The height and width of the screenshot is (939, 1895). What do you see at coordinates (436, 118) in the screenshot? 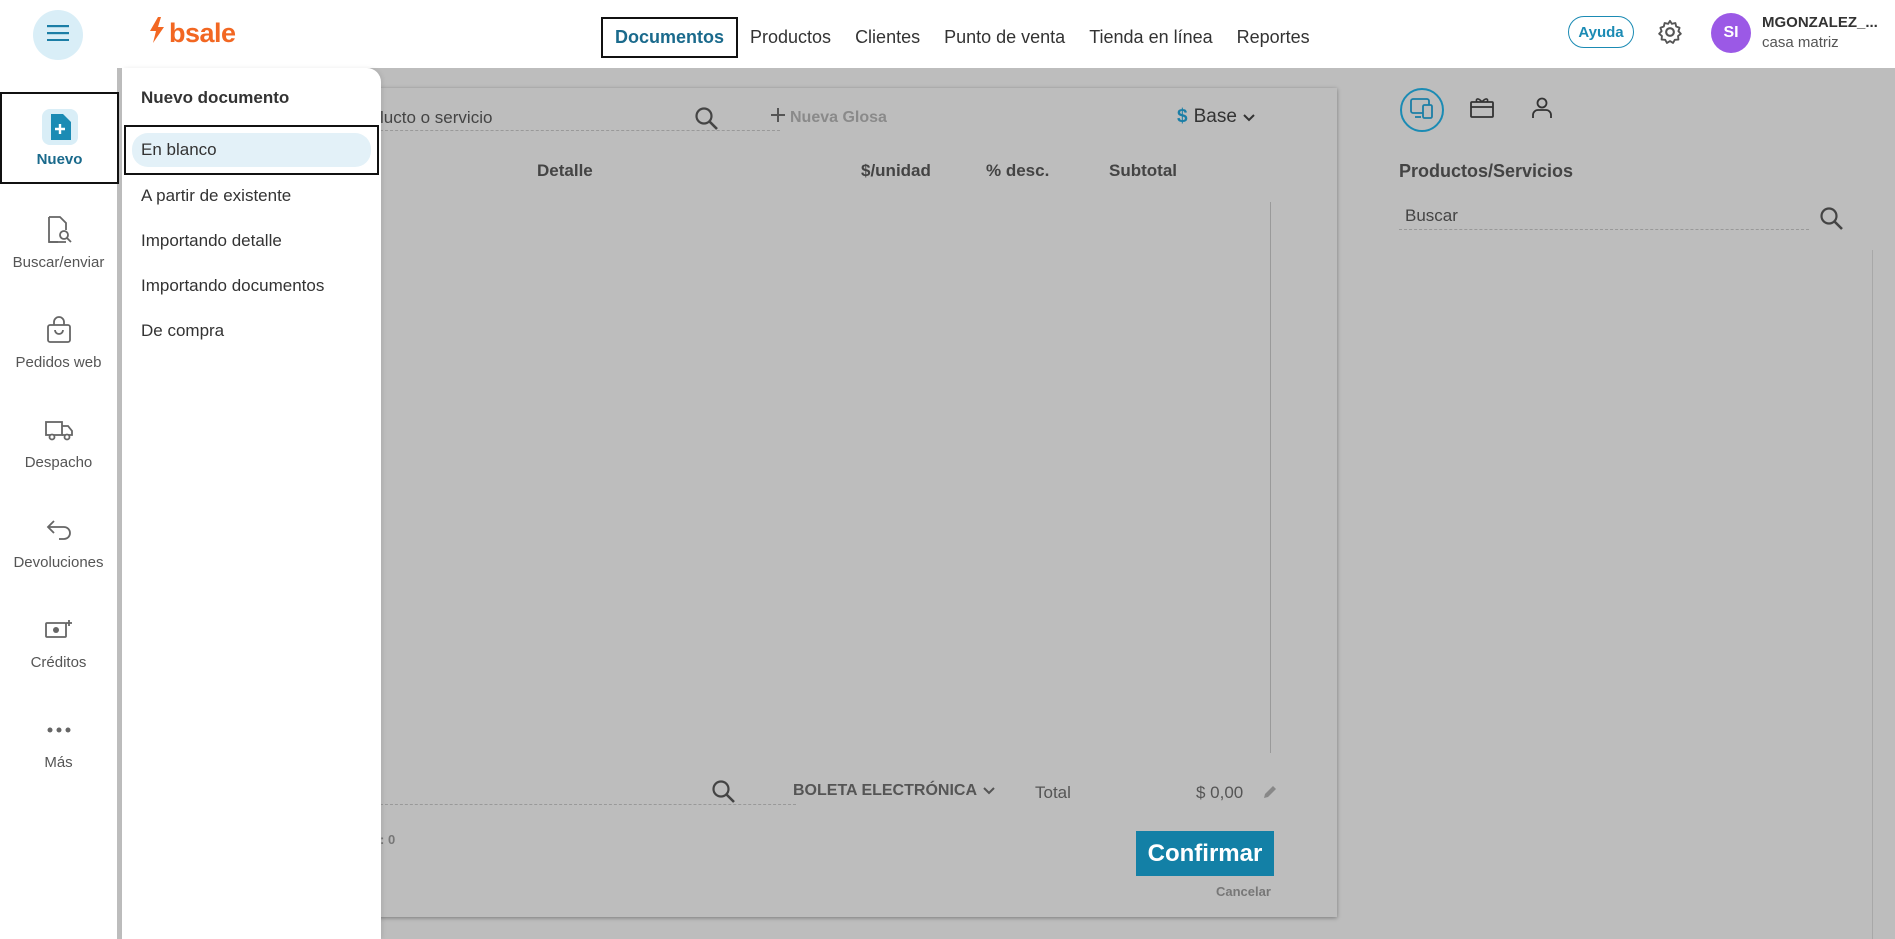
I see `product-search-input: lucto o servicio` at bounding box center [436, 118].